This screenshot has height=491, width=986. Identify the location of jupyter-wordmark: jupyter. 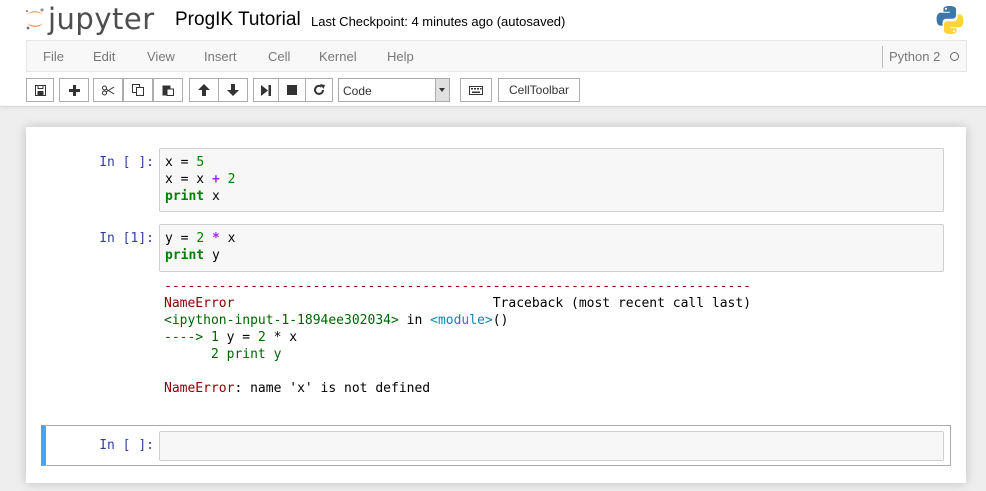
(101, 19).